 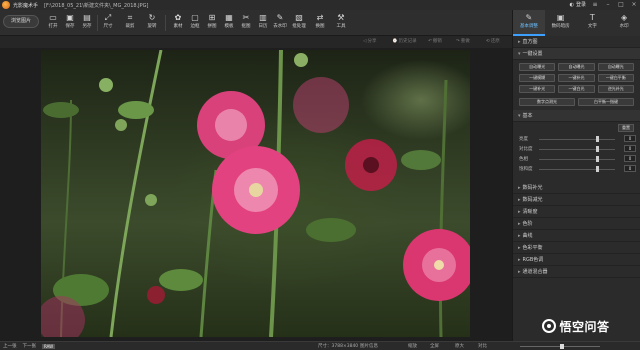 I want to click on section-fill-light: ▸ 数码补光, so click(x=576, y=188).